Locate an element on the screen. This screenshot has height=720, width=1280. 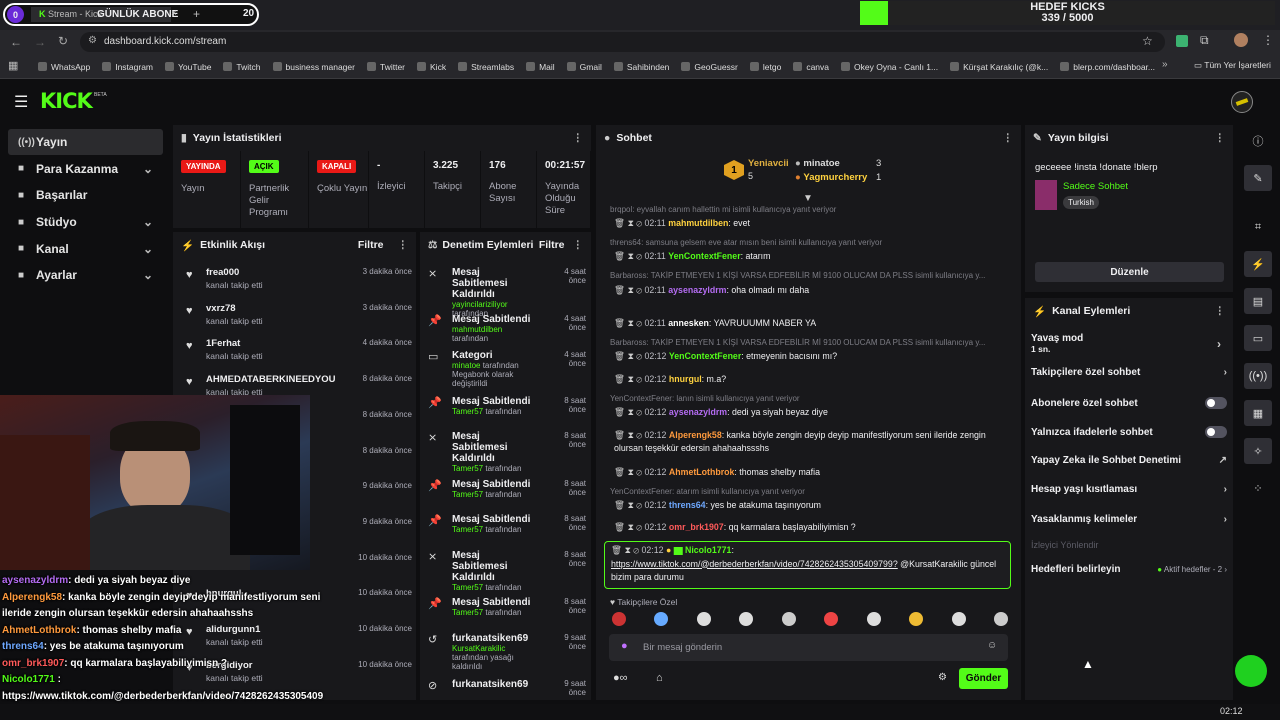
wrench-icon: ✧ is located at coordinates (1258, 451).